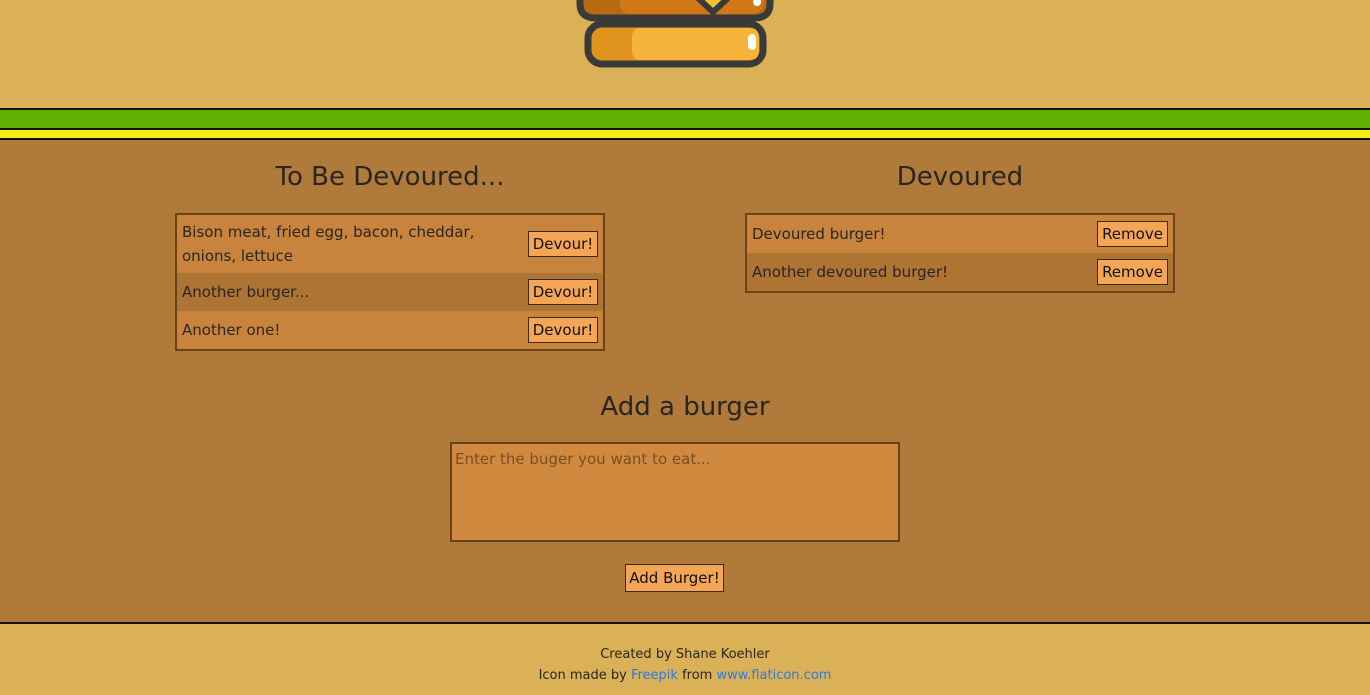 This screenshot has width=1370, height=695. I want to click on devoured-title: Devoured, so click(960, 177).